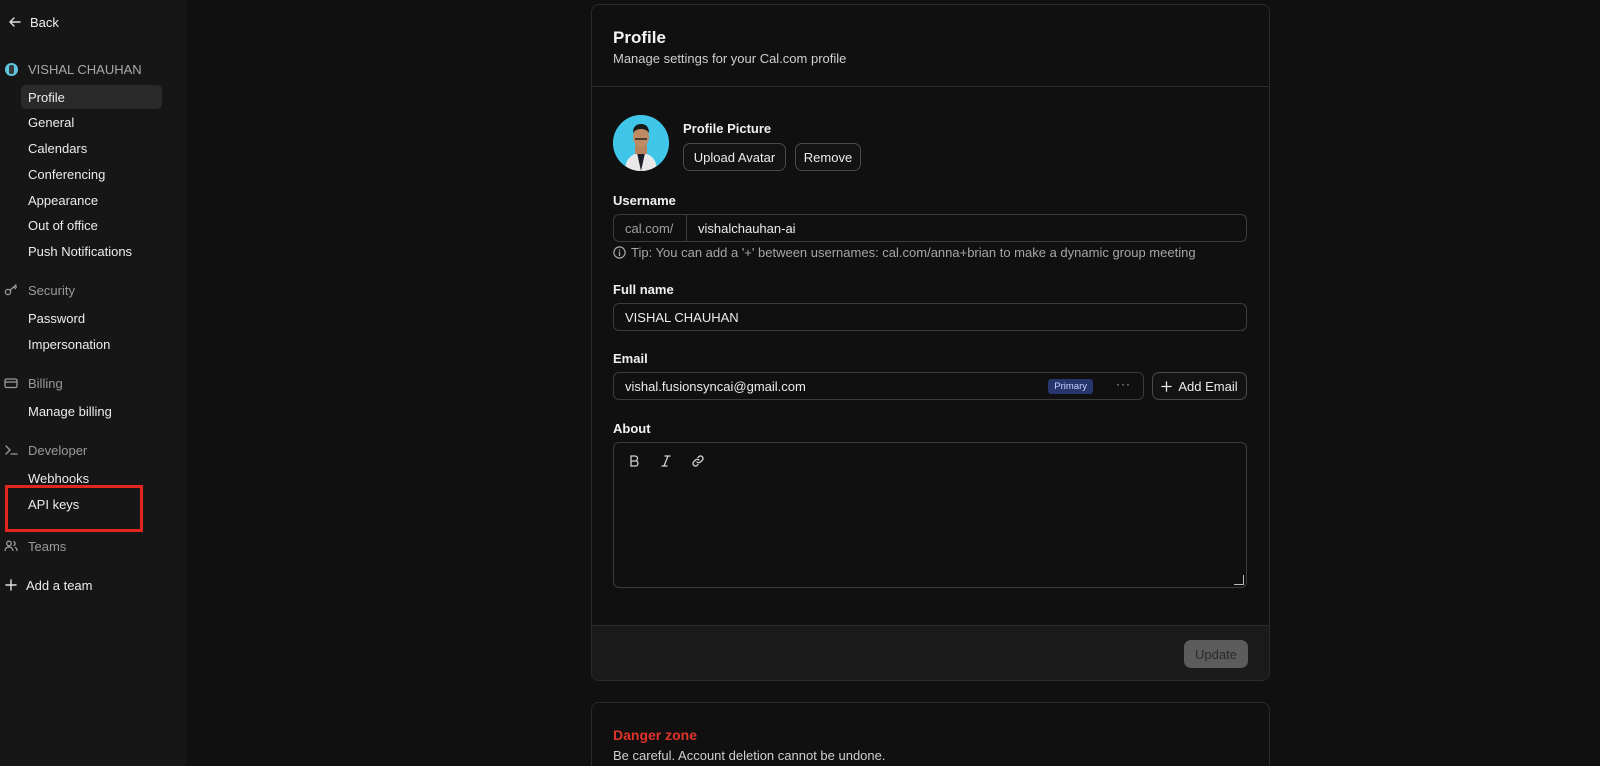  What do you see at coordinates (828, 157) in the screenshot?
I see `remove-avatar-button: Remove` at bounding box center [828, 157].